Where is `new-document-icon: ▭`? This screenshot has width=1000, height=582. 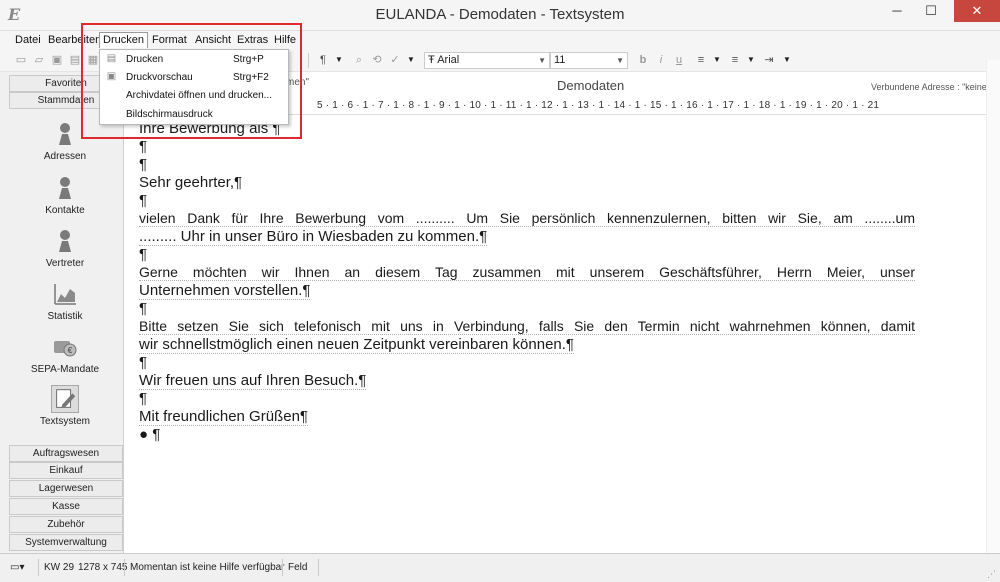 new-document-icon: ▭ is located at coordinates (21, 60).